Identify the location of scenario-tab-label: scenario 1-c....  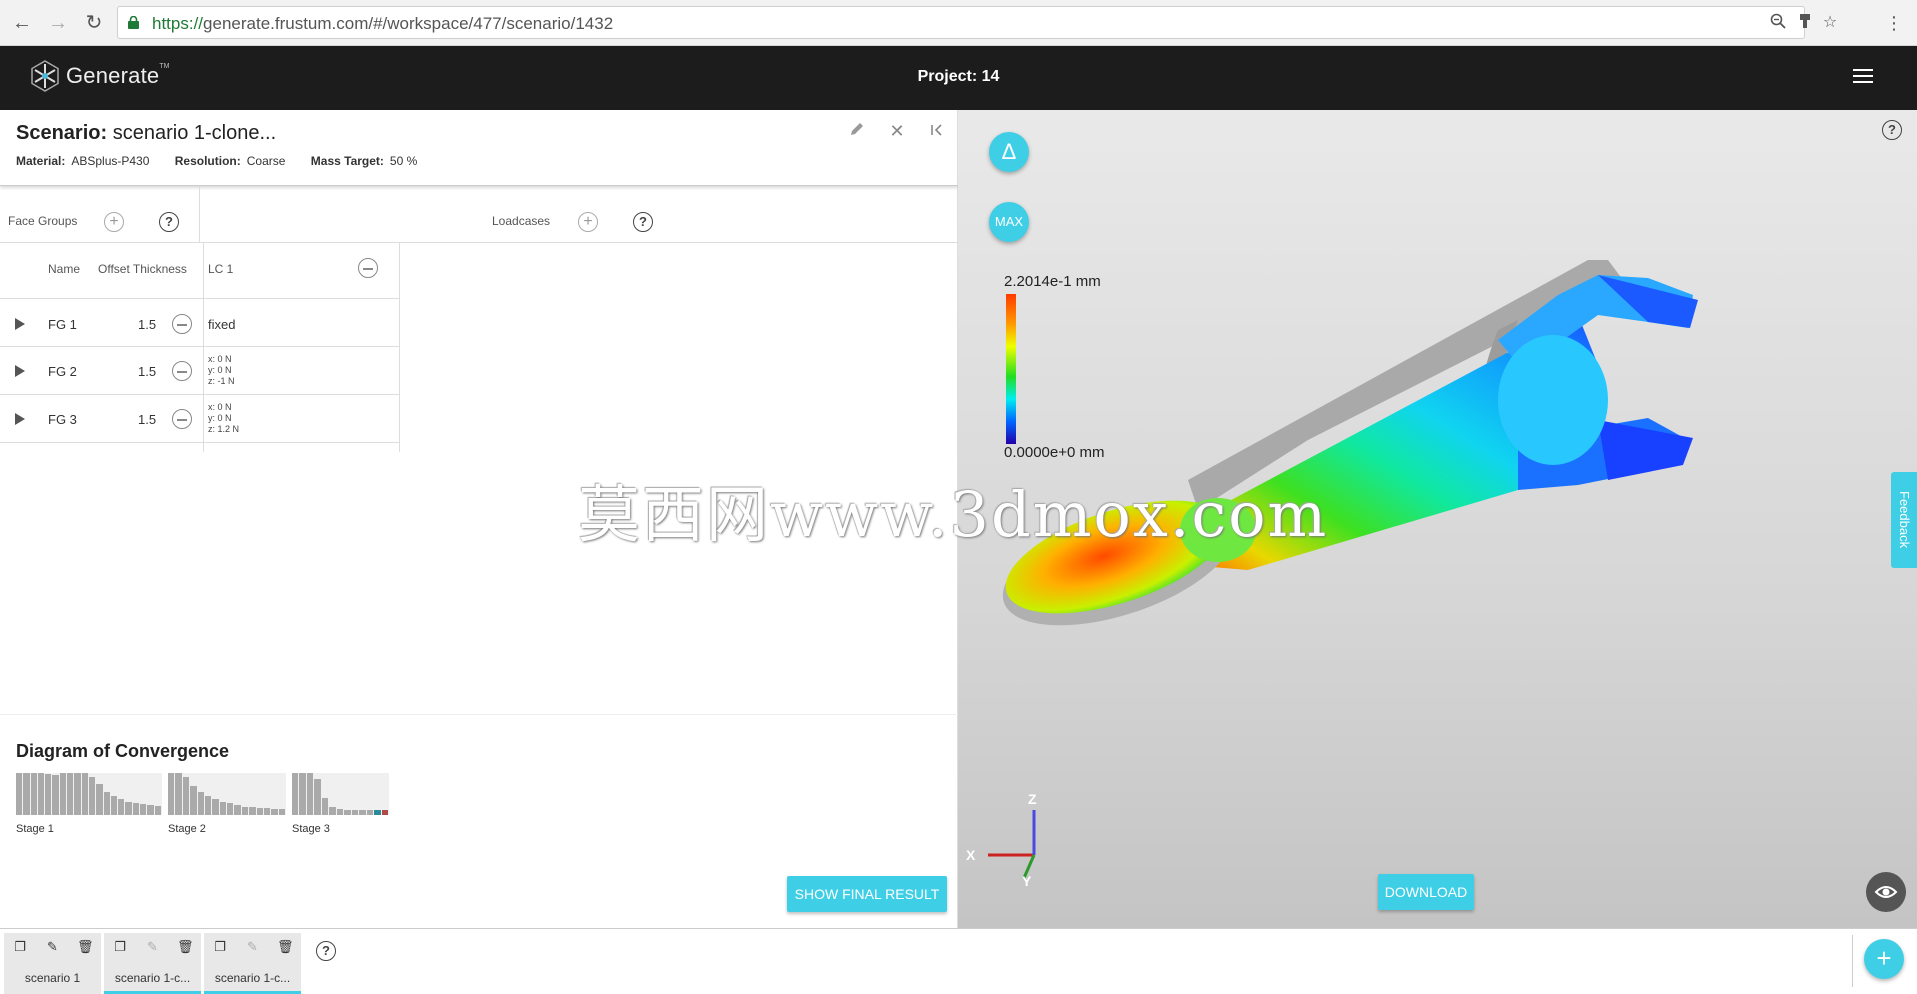
(252, 978).